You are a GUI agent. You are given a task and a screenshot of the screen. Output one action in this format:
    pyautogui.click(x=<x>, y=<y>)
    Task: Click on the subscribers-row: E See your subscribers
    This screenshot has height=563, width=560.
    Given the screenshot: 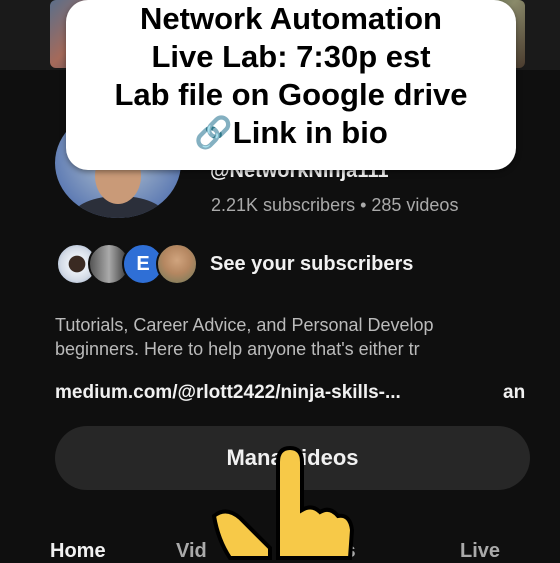 What is the action you would take?
    pyautogui.click(x=306, y=265)
    